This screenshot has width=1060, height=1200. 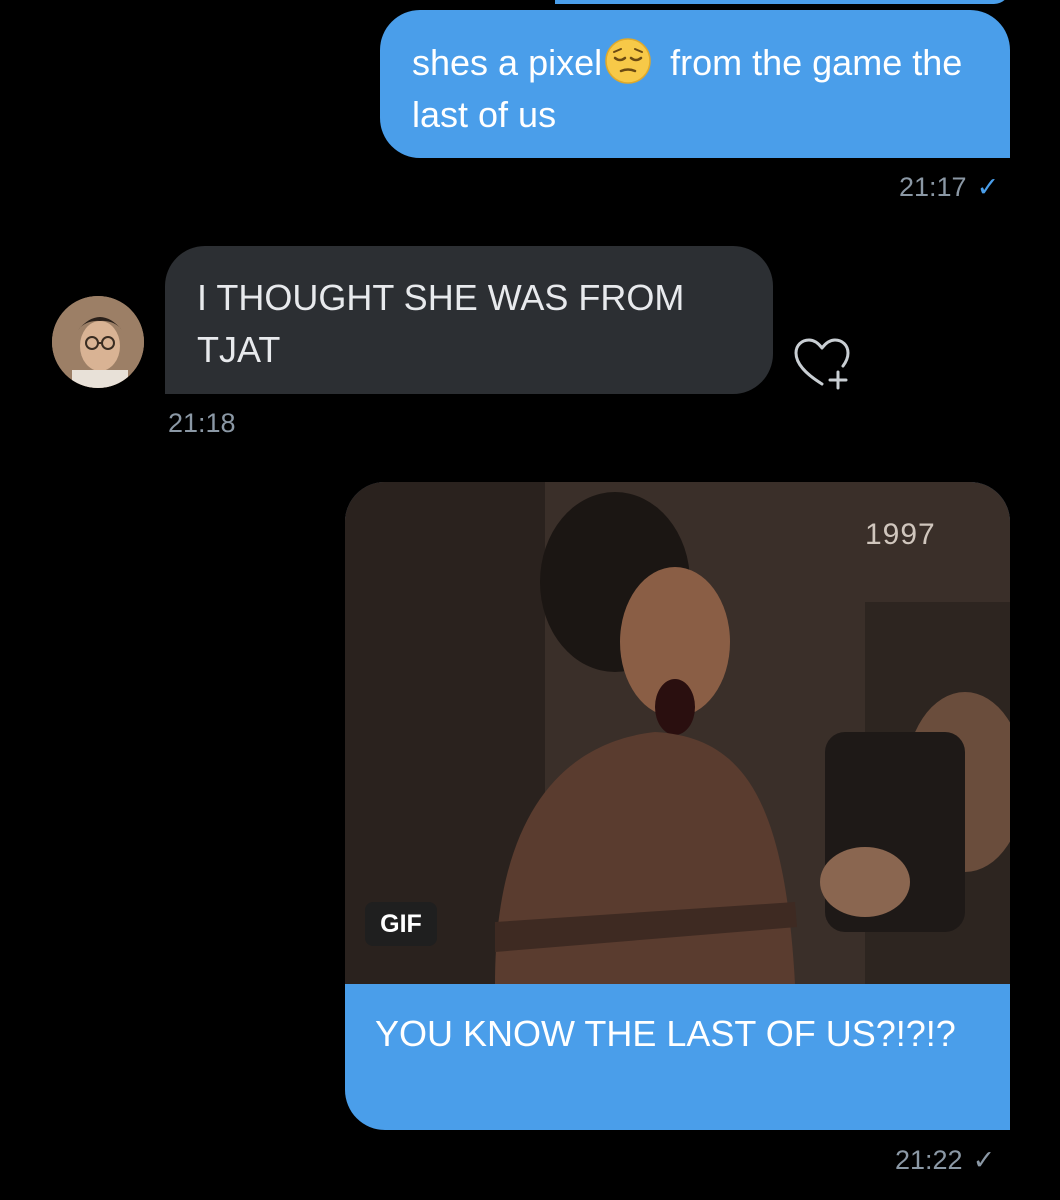 What do you see at coordinates (929, 1160) in the screenshot?
I see `timestamp-text: 21:22` at bounding box center [929, 1160].